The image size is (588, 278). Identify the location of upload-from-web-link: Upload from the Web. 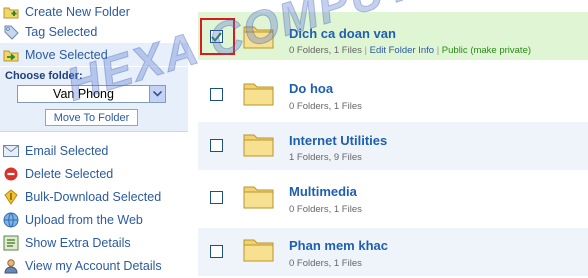
(94, 219).